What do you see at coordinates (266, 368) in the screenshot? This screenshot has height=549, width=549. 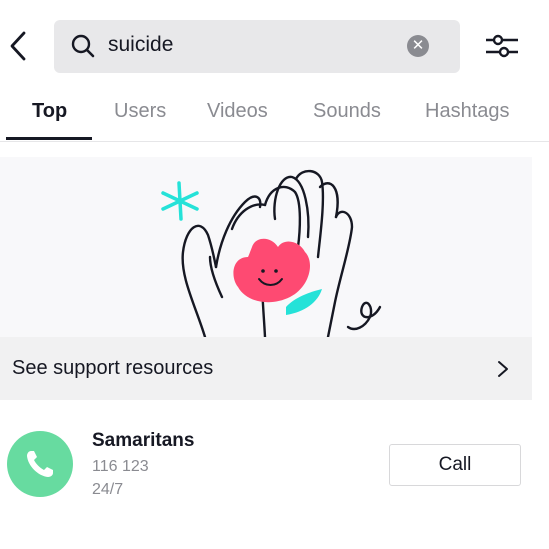 I see `see-support-resources-link: See support resources` at bounding box center [266, 368].